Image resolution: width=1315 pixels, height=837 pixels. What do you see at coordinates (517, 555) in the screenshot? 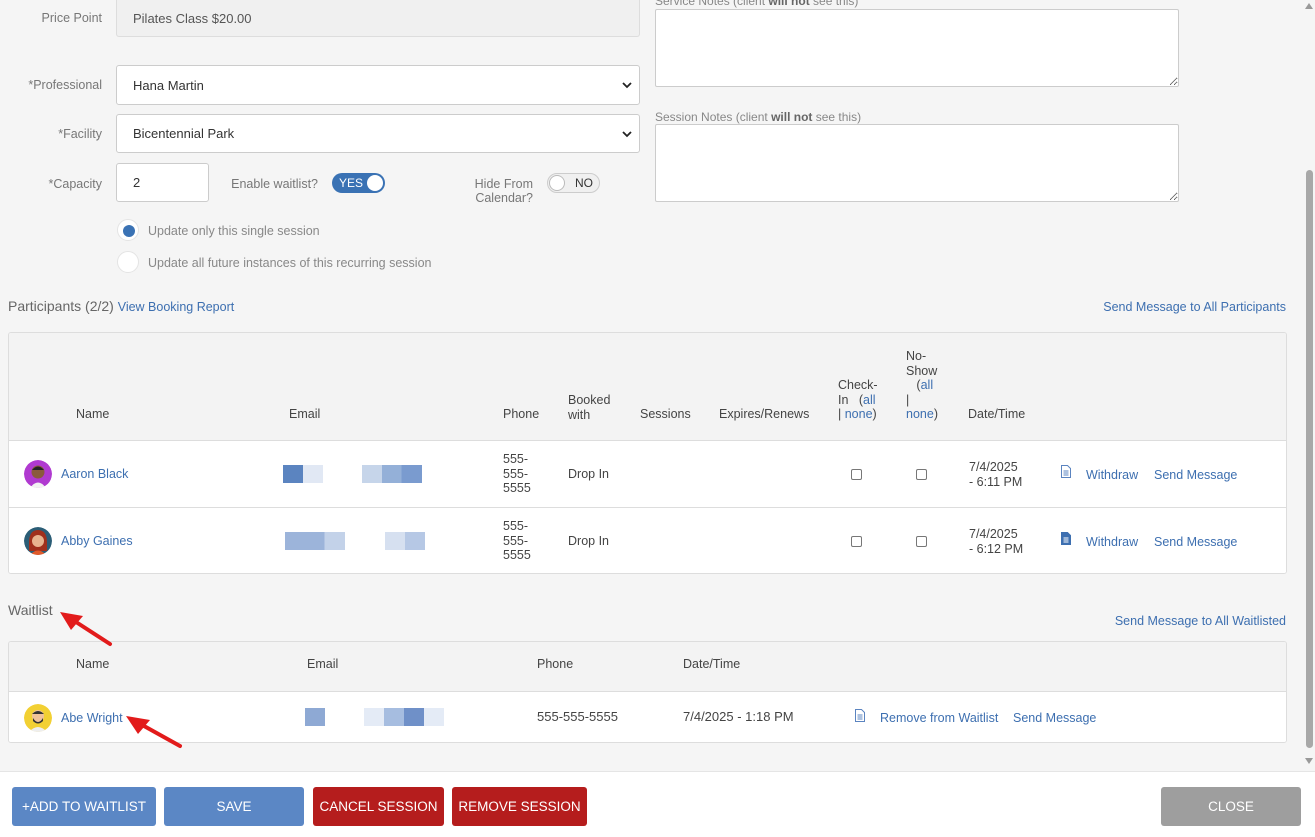
I see `phone-line: 5555` at bounding box center [517, 555].